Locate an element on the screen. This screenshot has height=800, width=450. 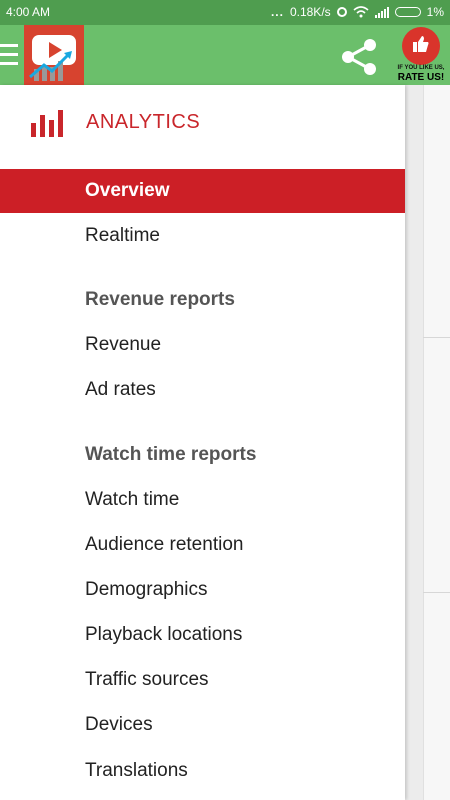
drawer-item-realtime: Realtime is located at coordinates (202, 236).